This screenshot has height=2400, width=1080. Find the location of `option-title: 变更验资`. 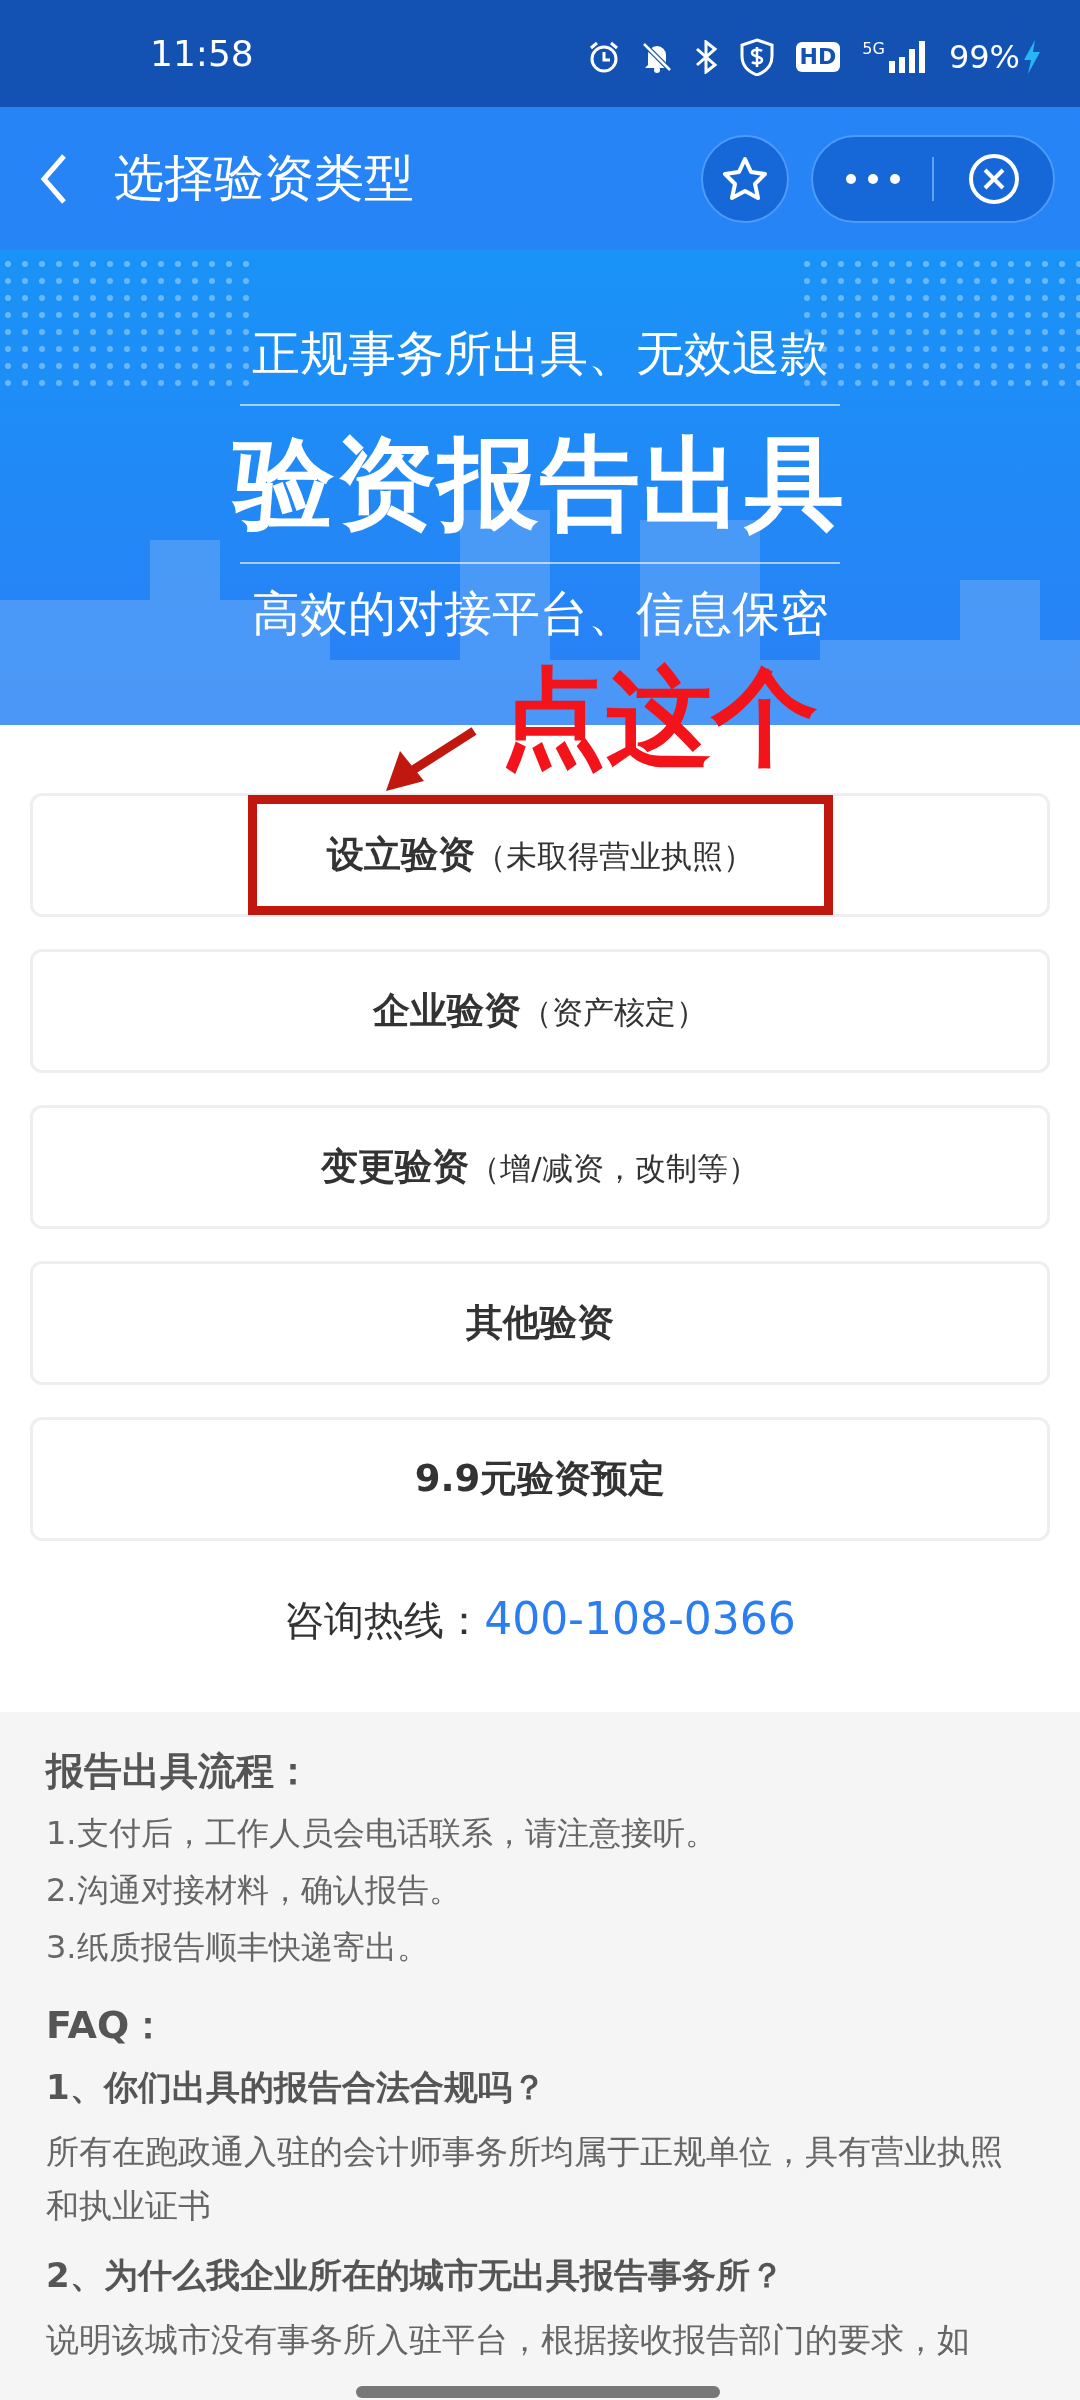

option-title: 变更验资 is located at coordinates (395, 1167).